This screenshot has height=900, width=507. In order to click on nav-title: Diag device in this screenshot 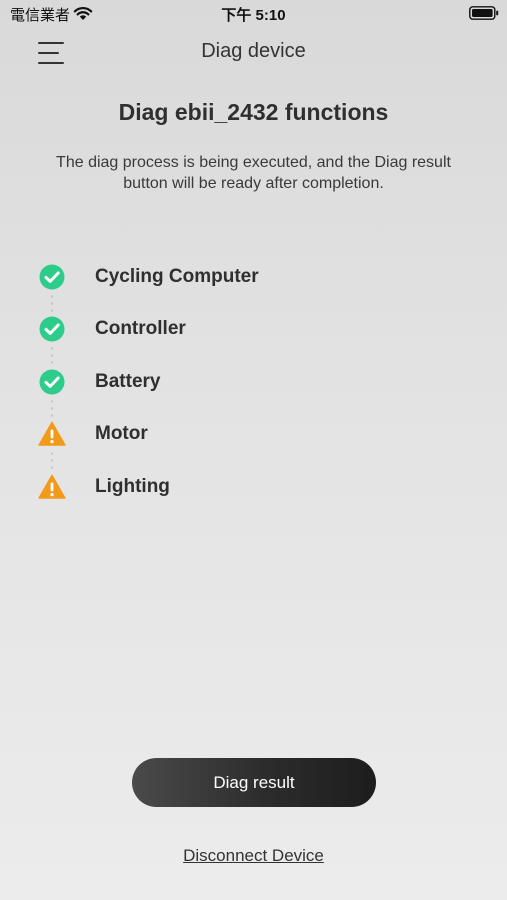, I will do `click(253, 51)`.